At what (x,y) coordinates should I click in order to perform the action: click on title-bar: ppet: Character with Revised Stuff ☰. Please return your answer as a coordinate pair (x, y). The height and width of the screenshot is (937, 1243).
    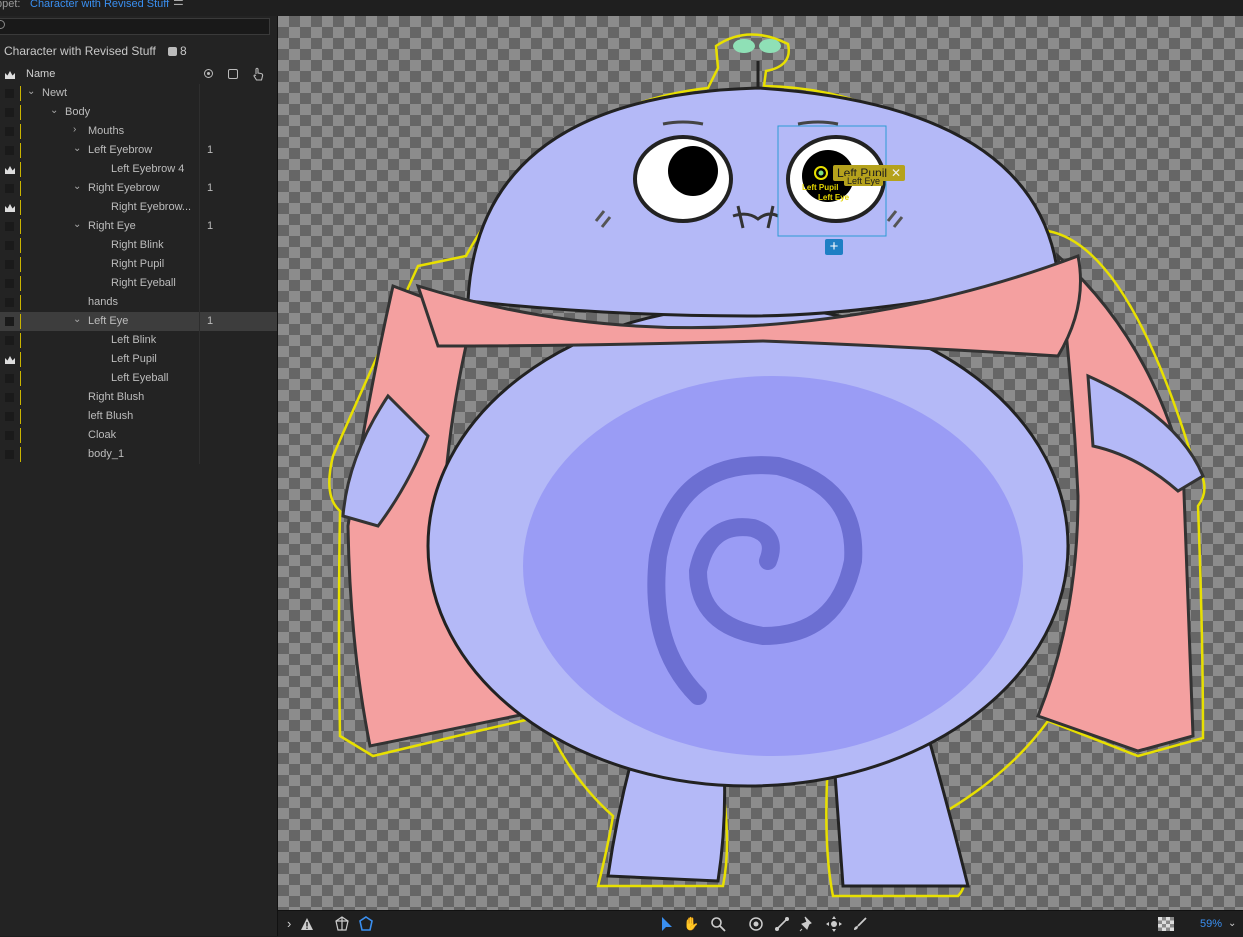
    Looking at the image, I should click on (621, 8).